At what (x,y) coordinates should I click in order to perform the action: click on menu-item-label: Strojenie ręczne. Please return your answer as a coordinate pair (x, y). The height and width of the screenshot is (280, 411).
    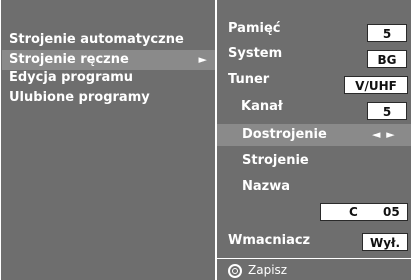
    Looking at the image, I should click on (69, 59).